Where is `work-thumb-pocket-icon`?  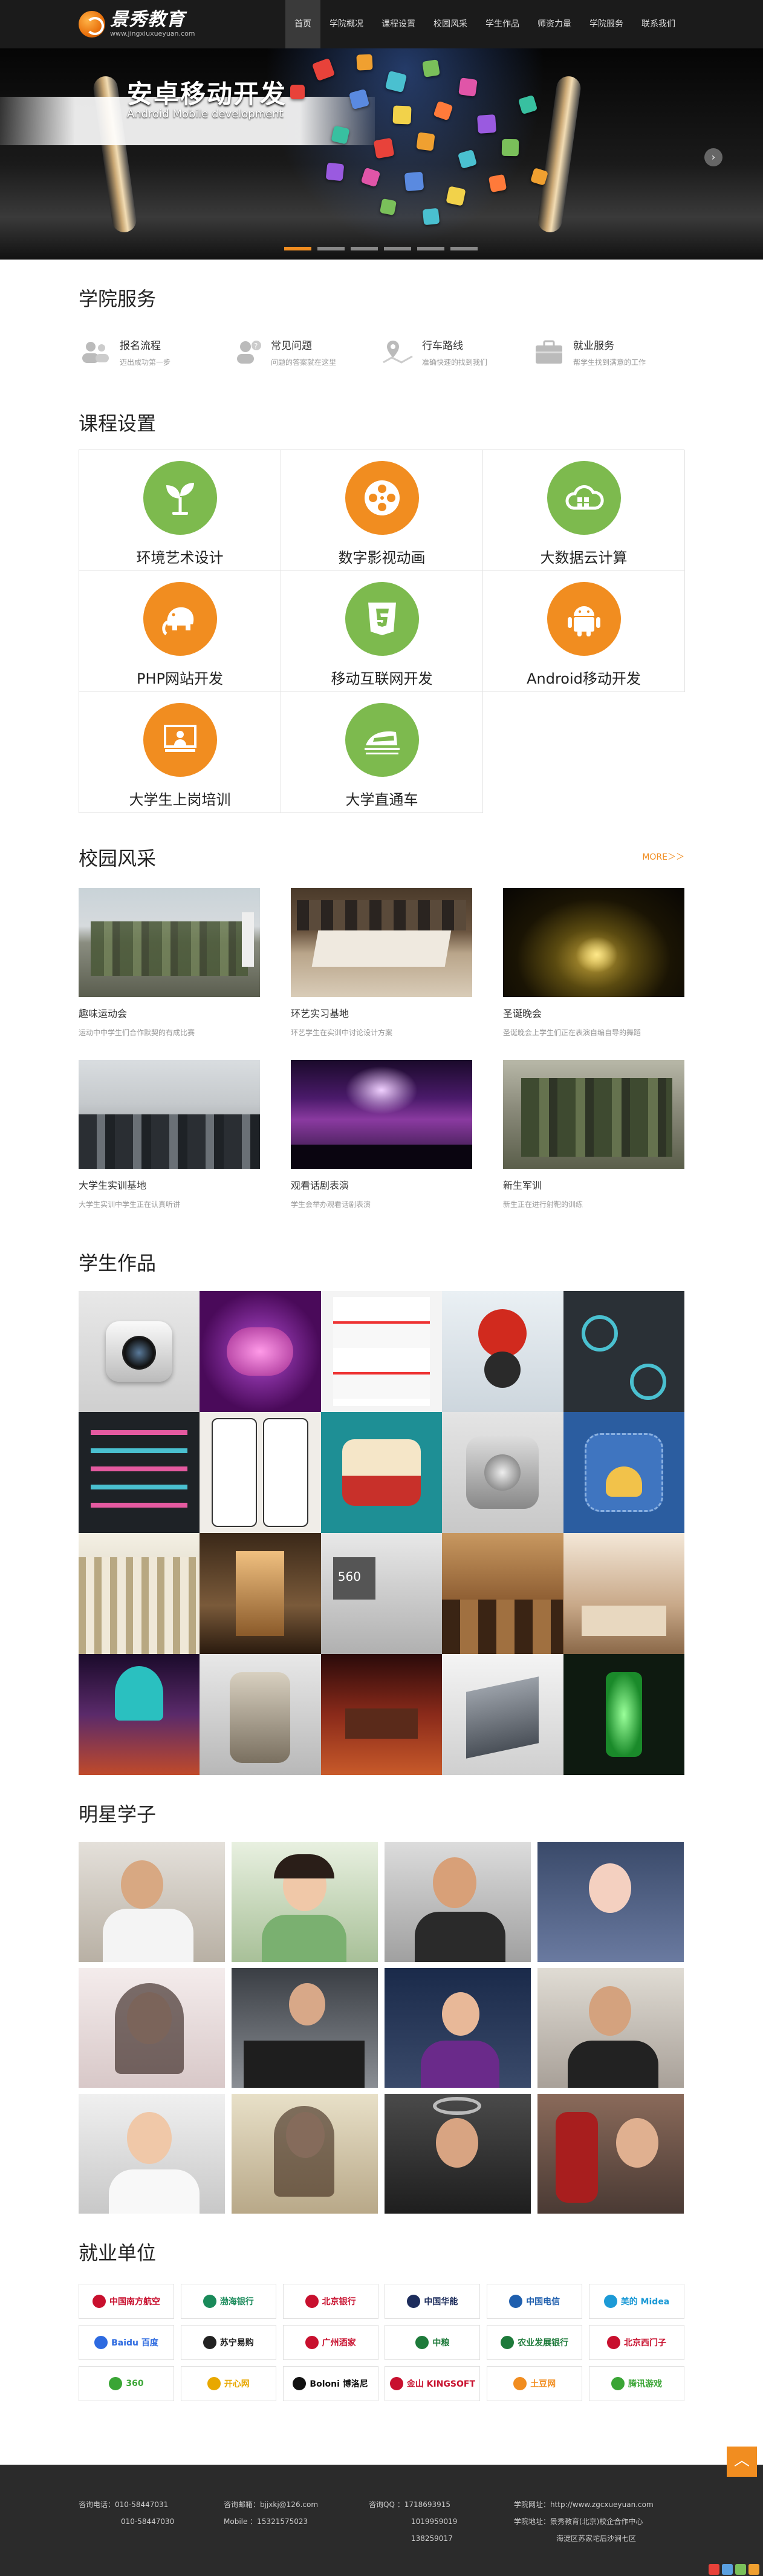 work-thumb-pocket-icon is located at coordinates (623, 1472).